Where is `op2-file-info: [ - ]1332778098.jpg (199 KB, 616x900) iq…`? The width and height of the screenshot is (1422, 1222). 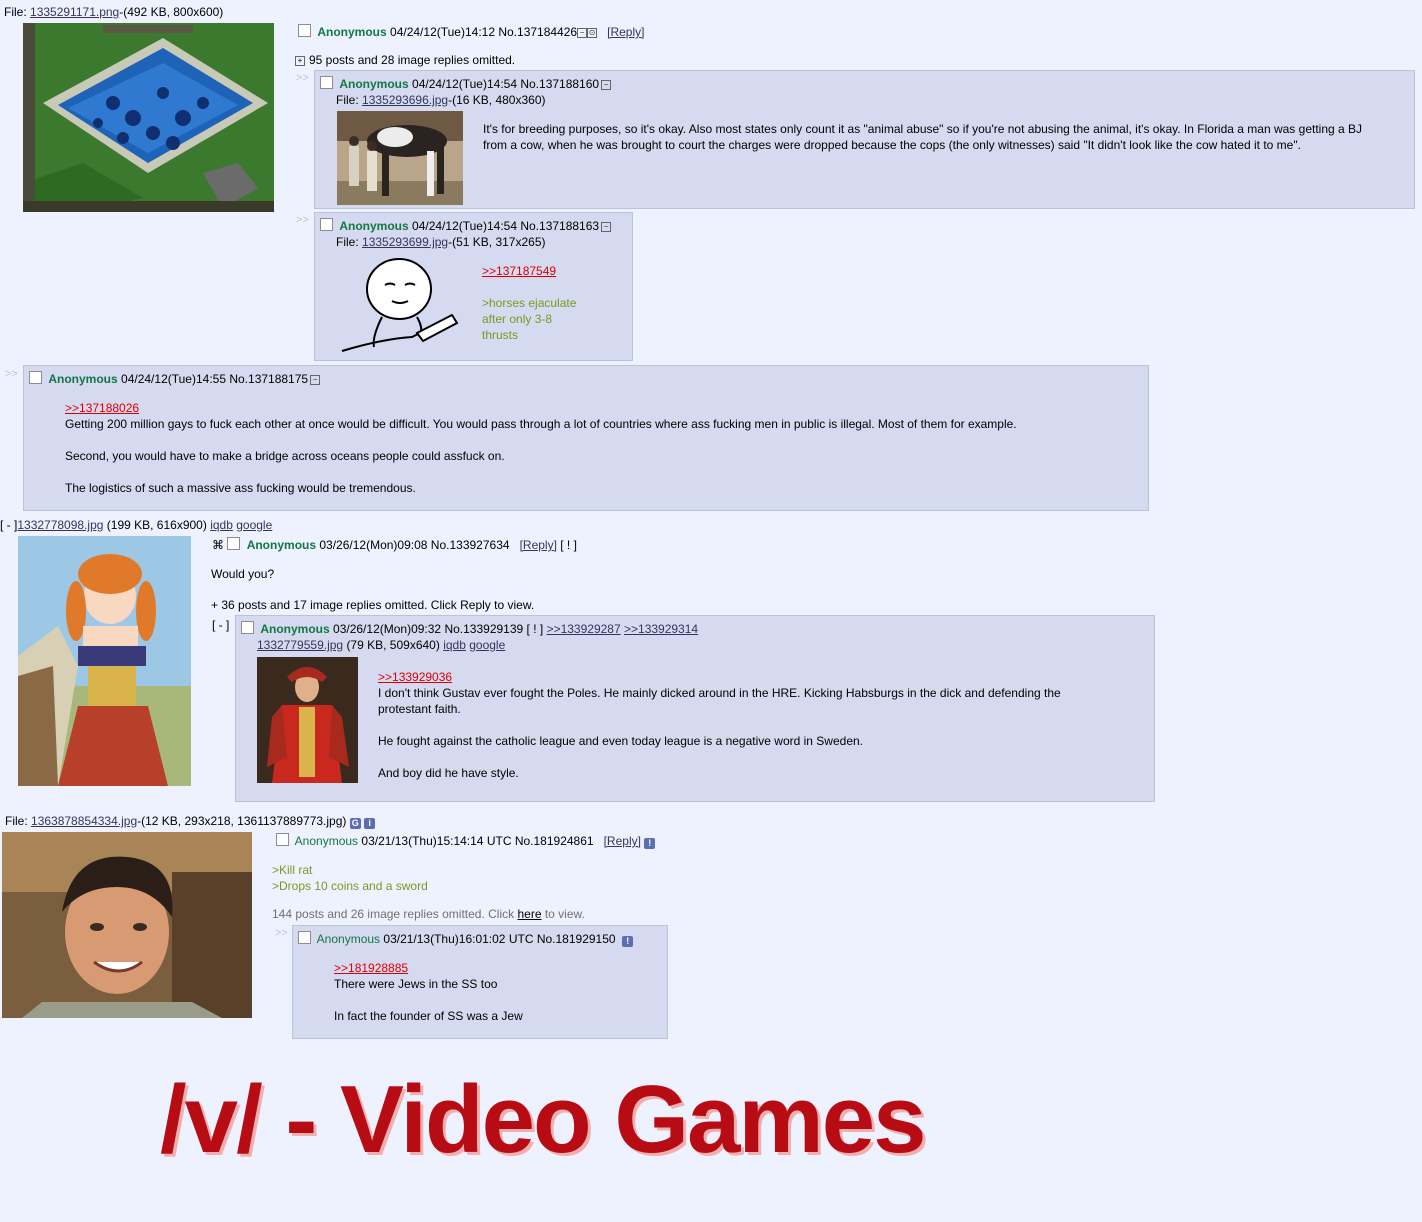 op2-file-info: [ - ]1332778098.jpg (199 KB, 616x900) iq… is located at coordinates (136, 525).